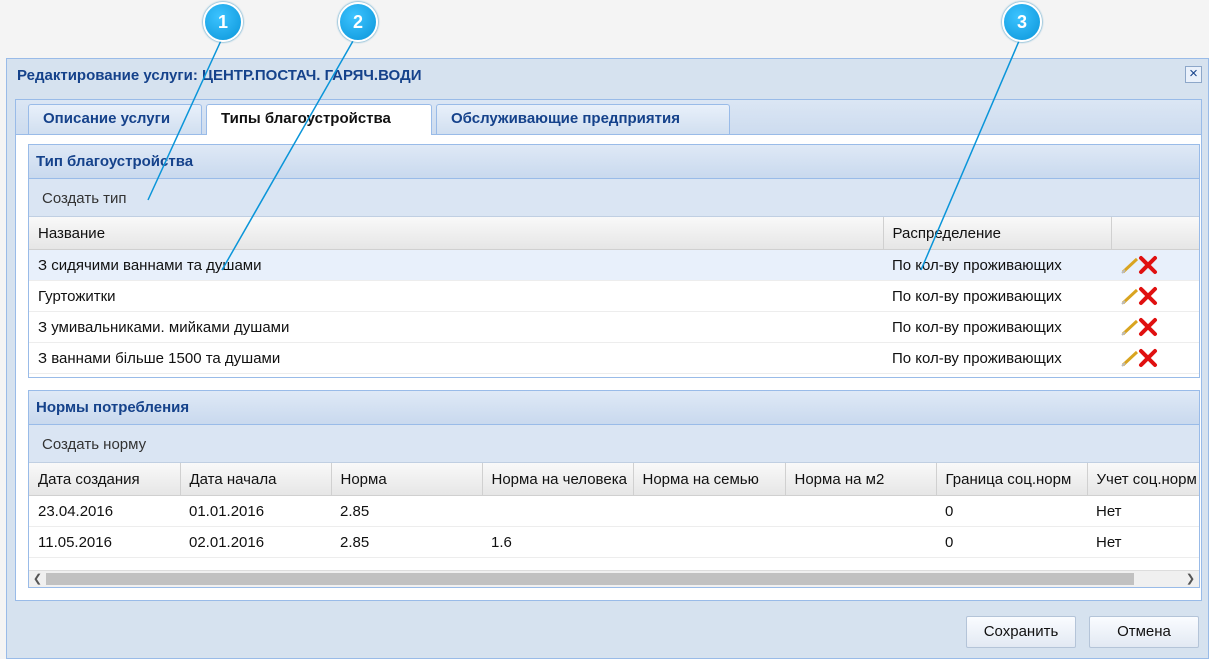 This screenshot has height=659, width=1209. What do you see at coordinates (590, 579) in the screenshot?
I see `scrollbar-thumb` at bounding box center [590, 579].